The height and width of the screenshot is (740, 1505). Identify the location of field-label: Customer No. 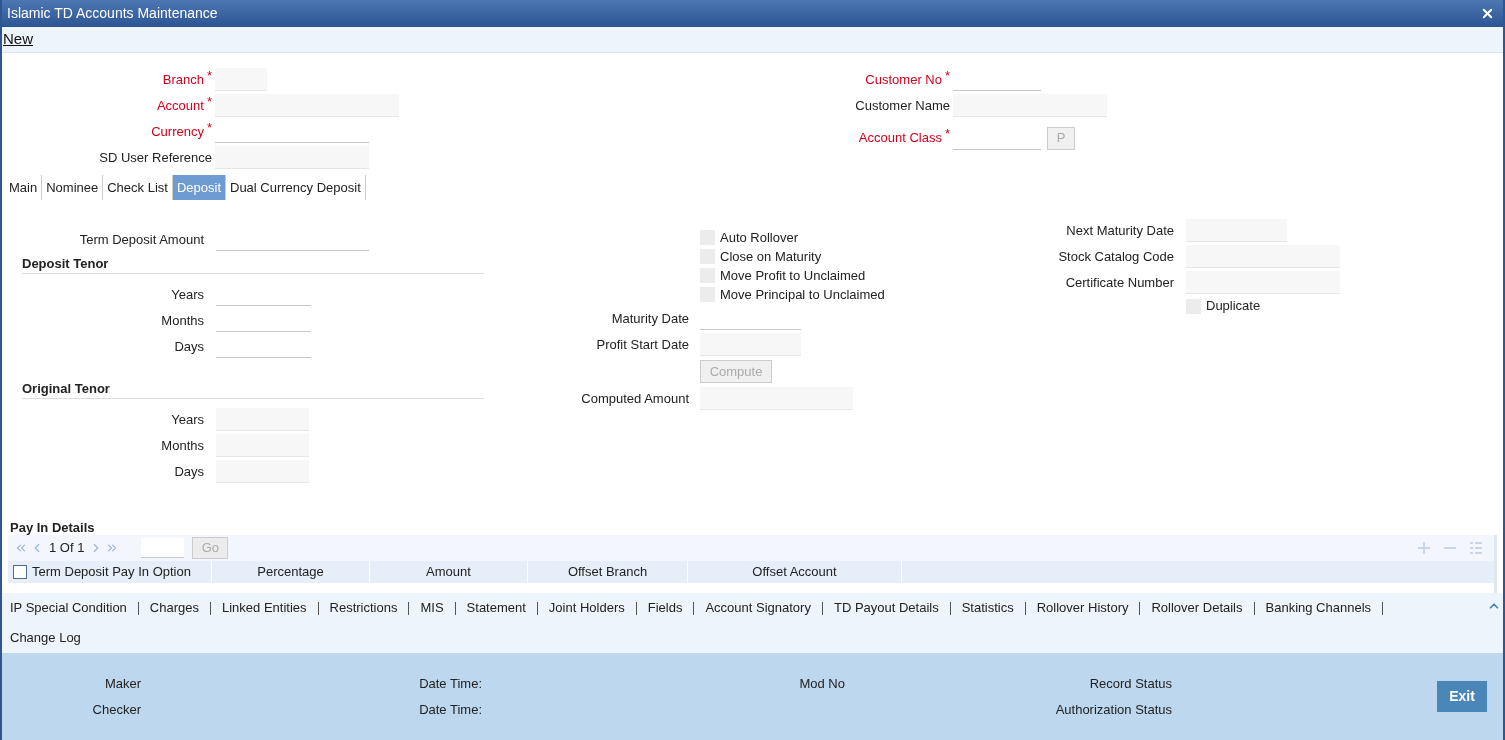
(903, 79).